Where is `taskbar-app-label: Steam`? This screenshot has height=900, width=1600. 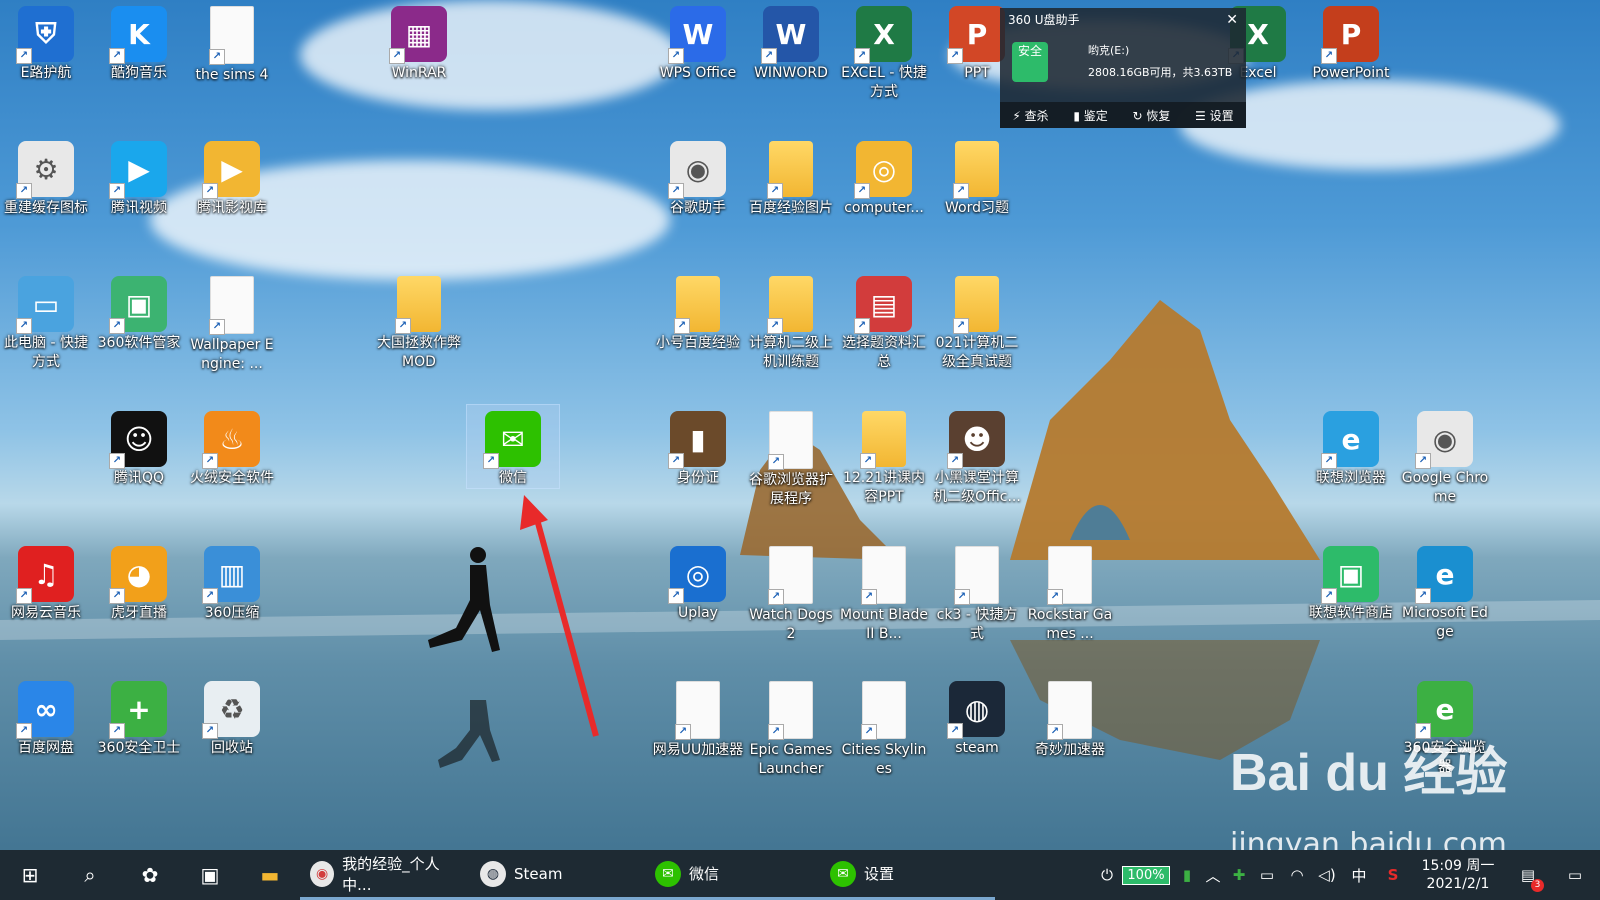 taskbar-app-label: Steam is located at coordinates (538, 873).